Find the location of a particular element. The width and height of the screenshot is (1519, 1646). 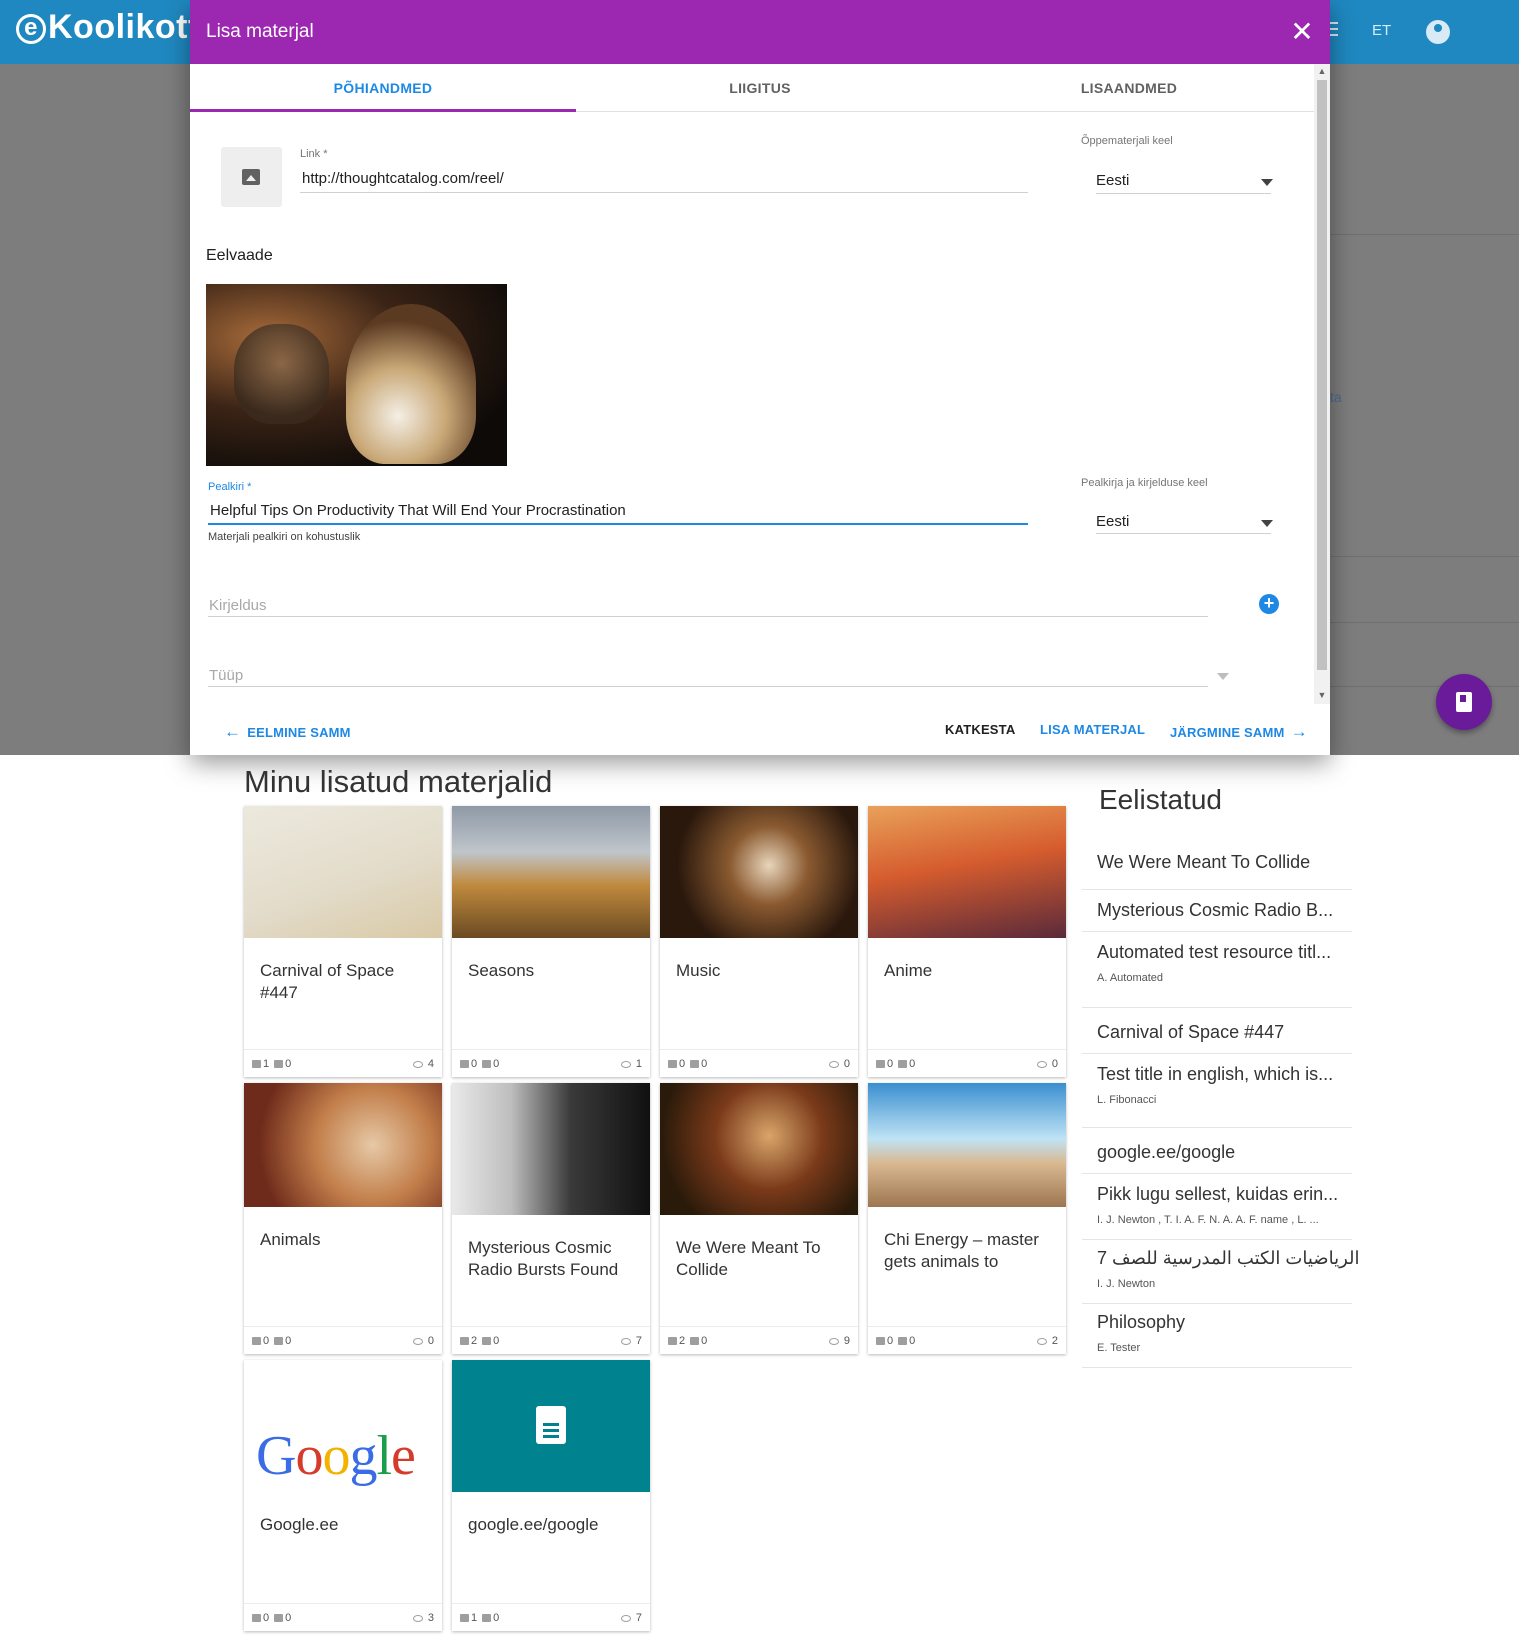

title-language-select: Eesti is located at coordinates (1112, 521).